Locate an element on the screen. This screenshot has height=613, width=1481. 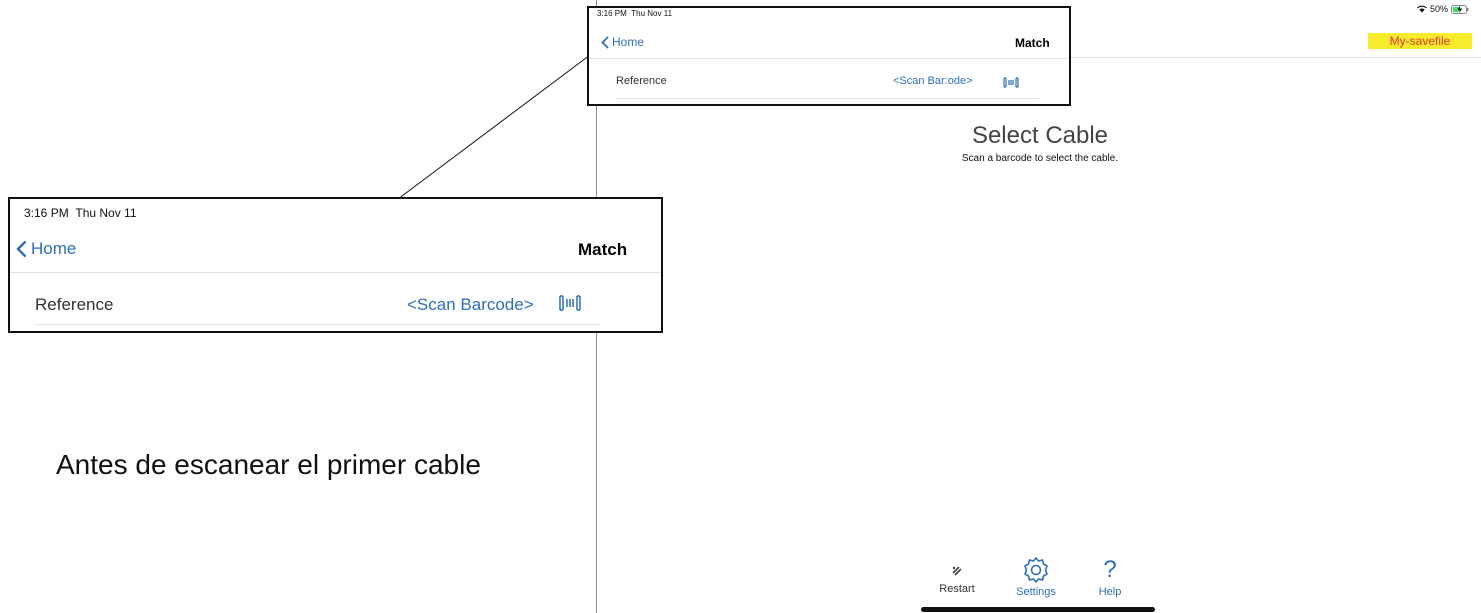
gear-icon is located at coordinates (1036, 570).